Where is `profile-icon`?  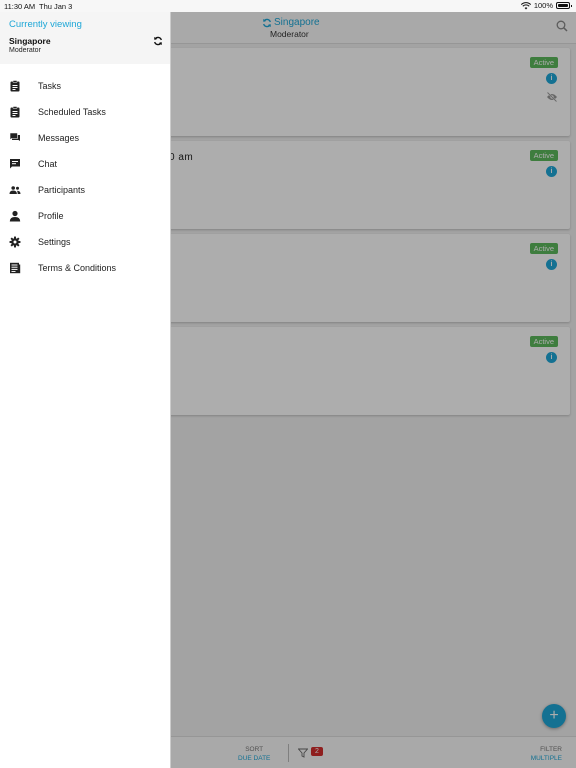
profile-icon is located at coordinates (15, 216).